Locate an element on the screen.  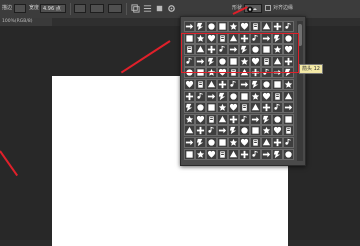
height-field is located at coordinates (115, 8).